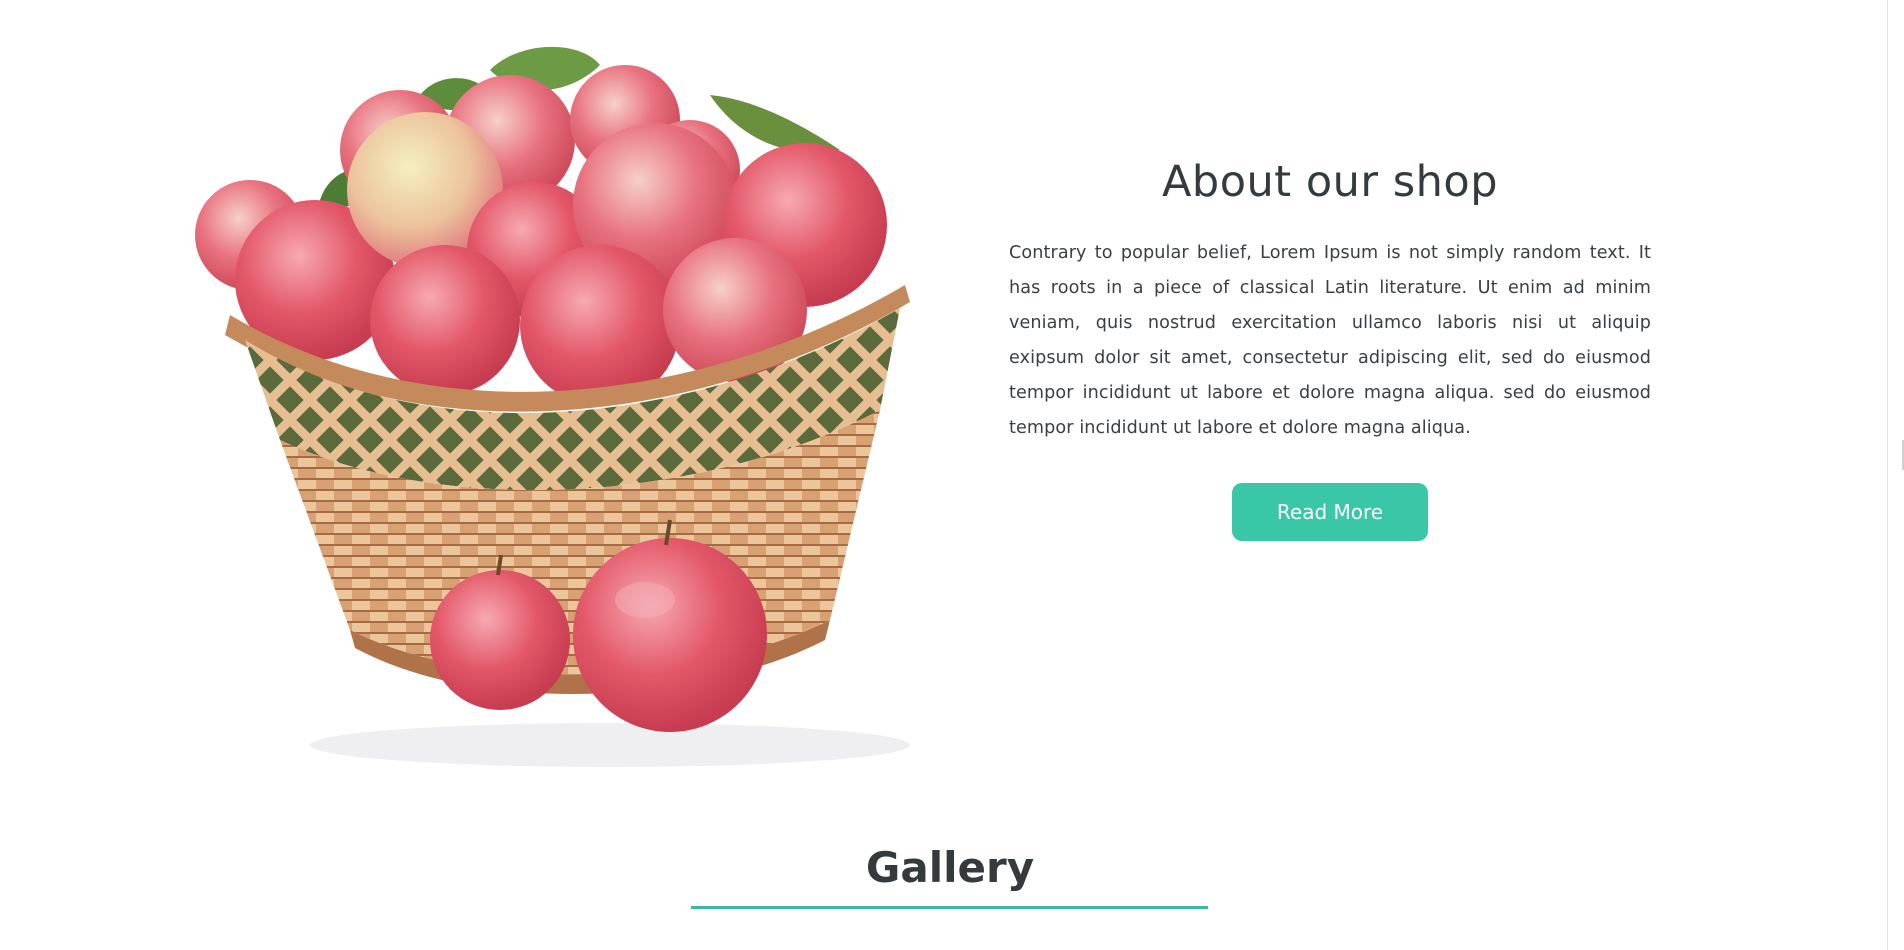 The image size is (1904, 950). What do you see at coordinates (1330, 512) in the screenshot?
I see `read-more-button: Read More` at bounding box center [1330, 512].